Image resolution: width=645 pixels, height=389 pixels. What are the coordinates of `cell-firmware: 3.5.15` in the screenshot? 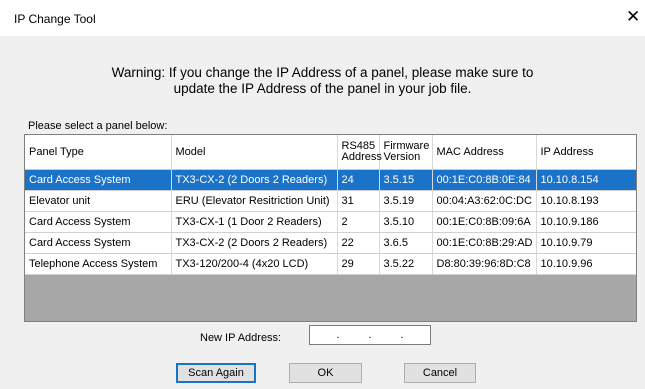 It's located at (406, 180).